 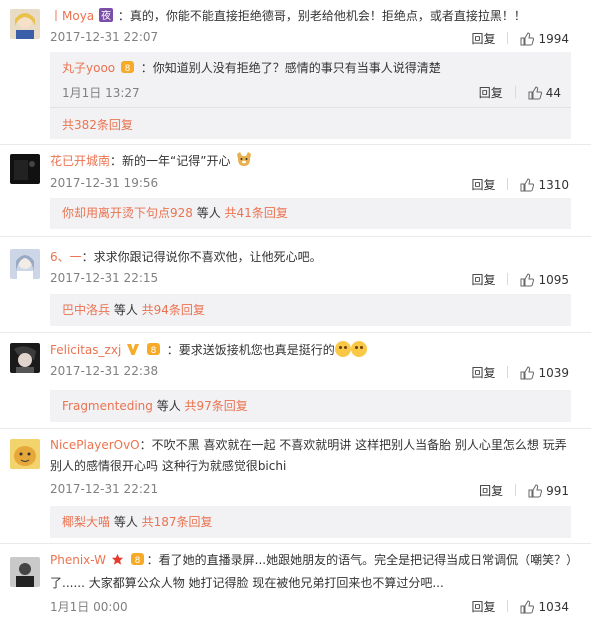 I want to click on comment-actions: 回复 1310, so click(x=520, y=184).